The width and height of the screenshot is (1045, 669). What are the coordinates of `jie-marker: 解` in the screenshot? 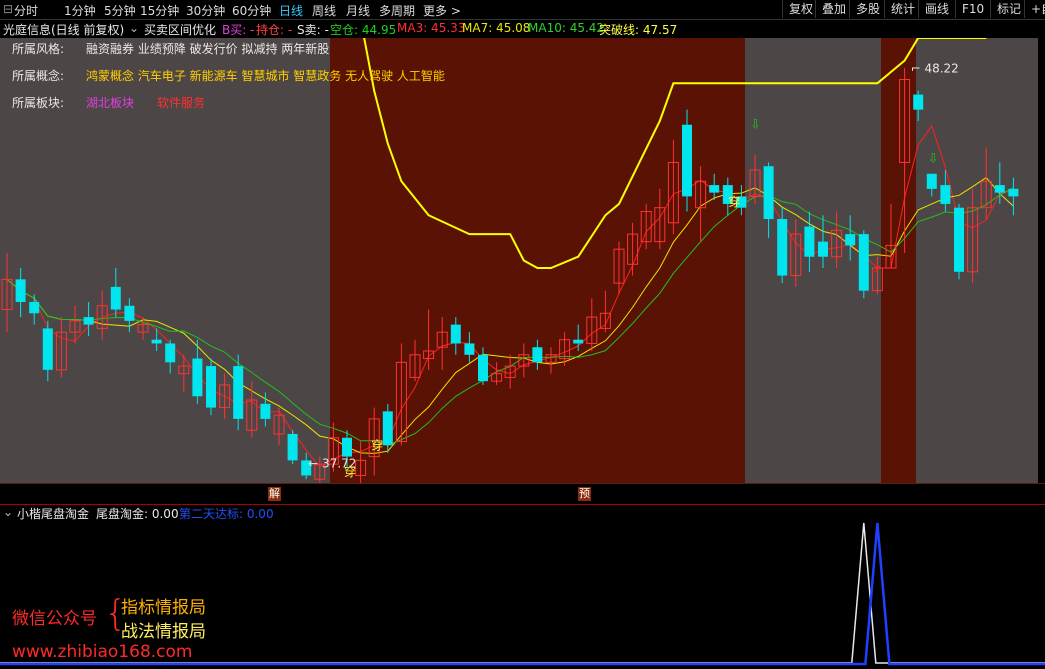 It's located at (274, 494).